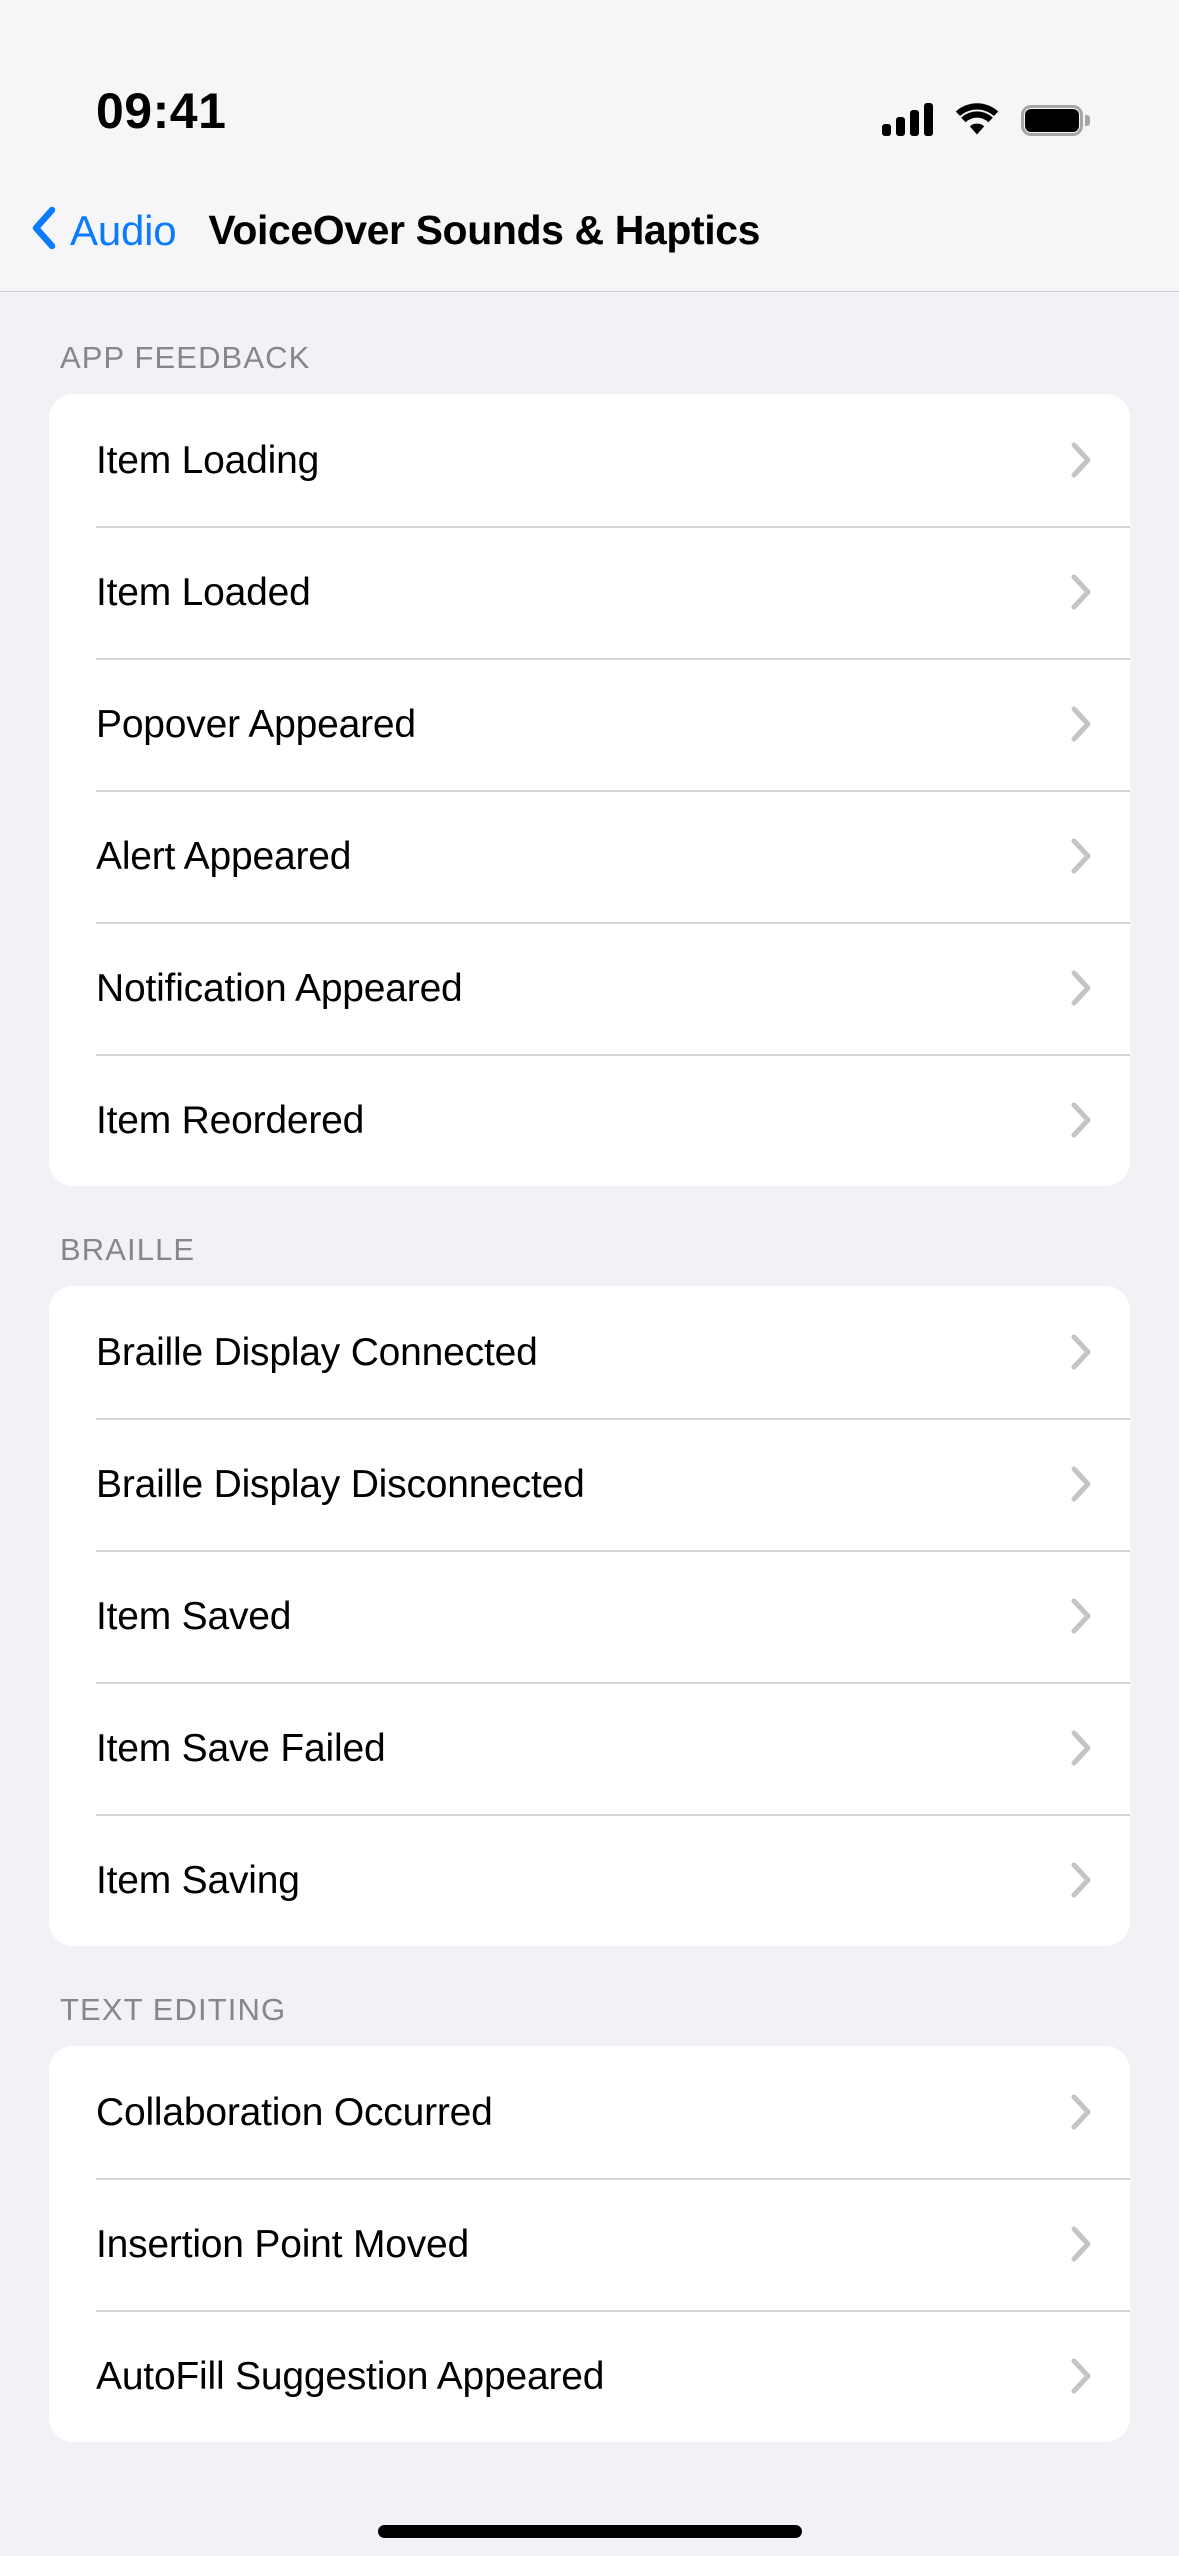 This screenshot has height=2556, width=1179. Describe the element at coordinates (589, 1748) in the screenshot. I see `list-item: Item Save Failed` at that location.